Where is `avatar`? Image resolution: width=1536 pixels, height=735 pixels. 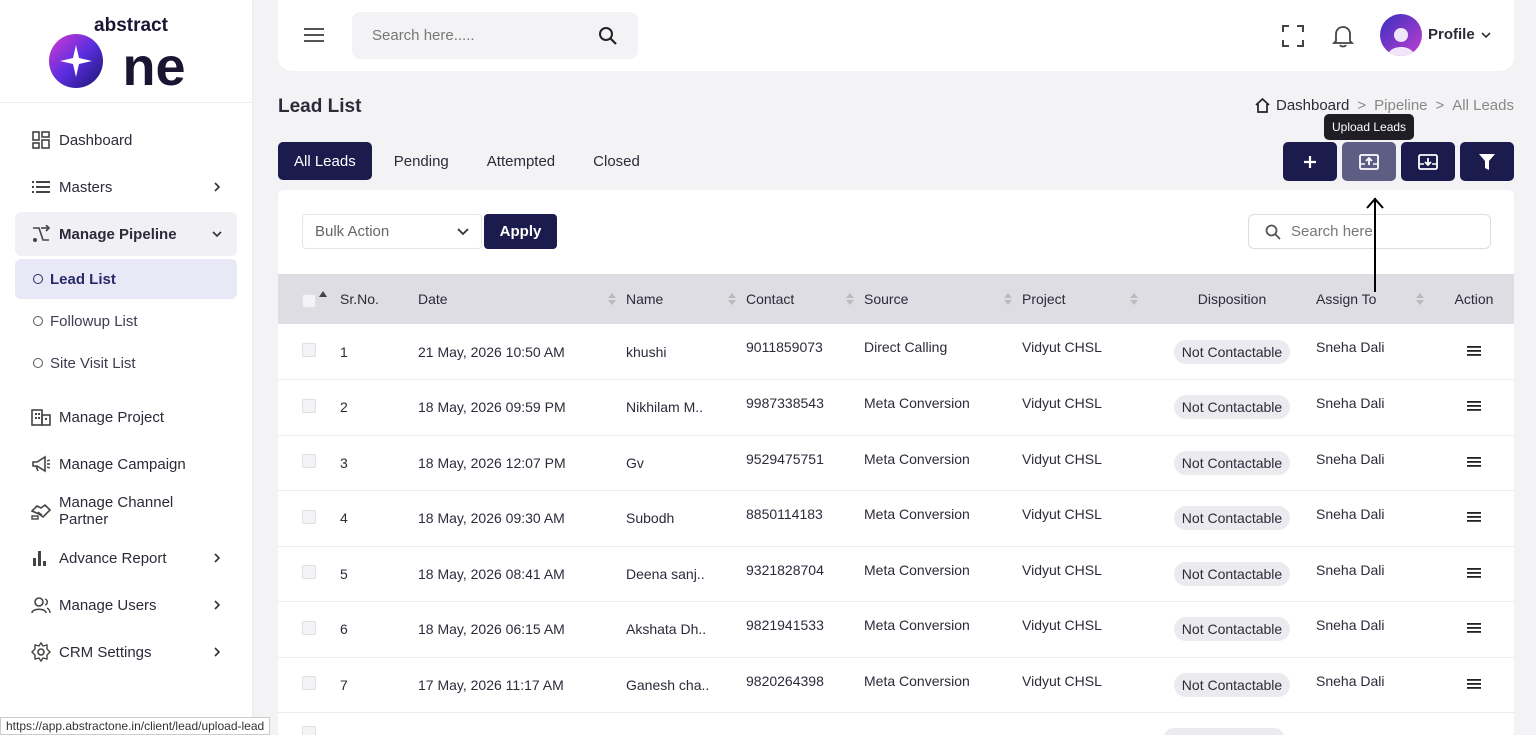
avatar is located at coordinates (1401, 35).